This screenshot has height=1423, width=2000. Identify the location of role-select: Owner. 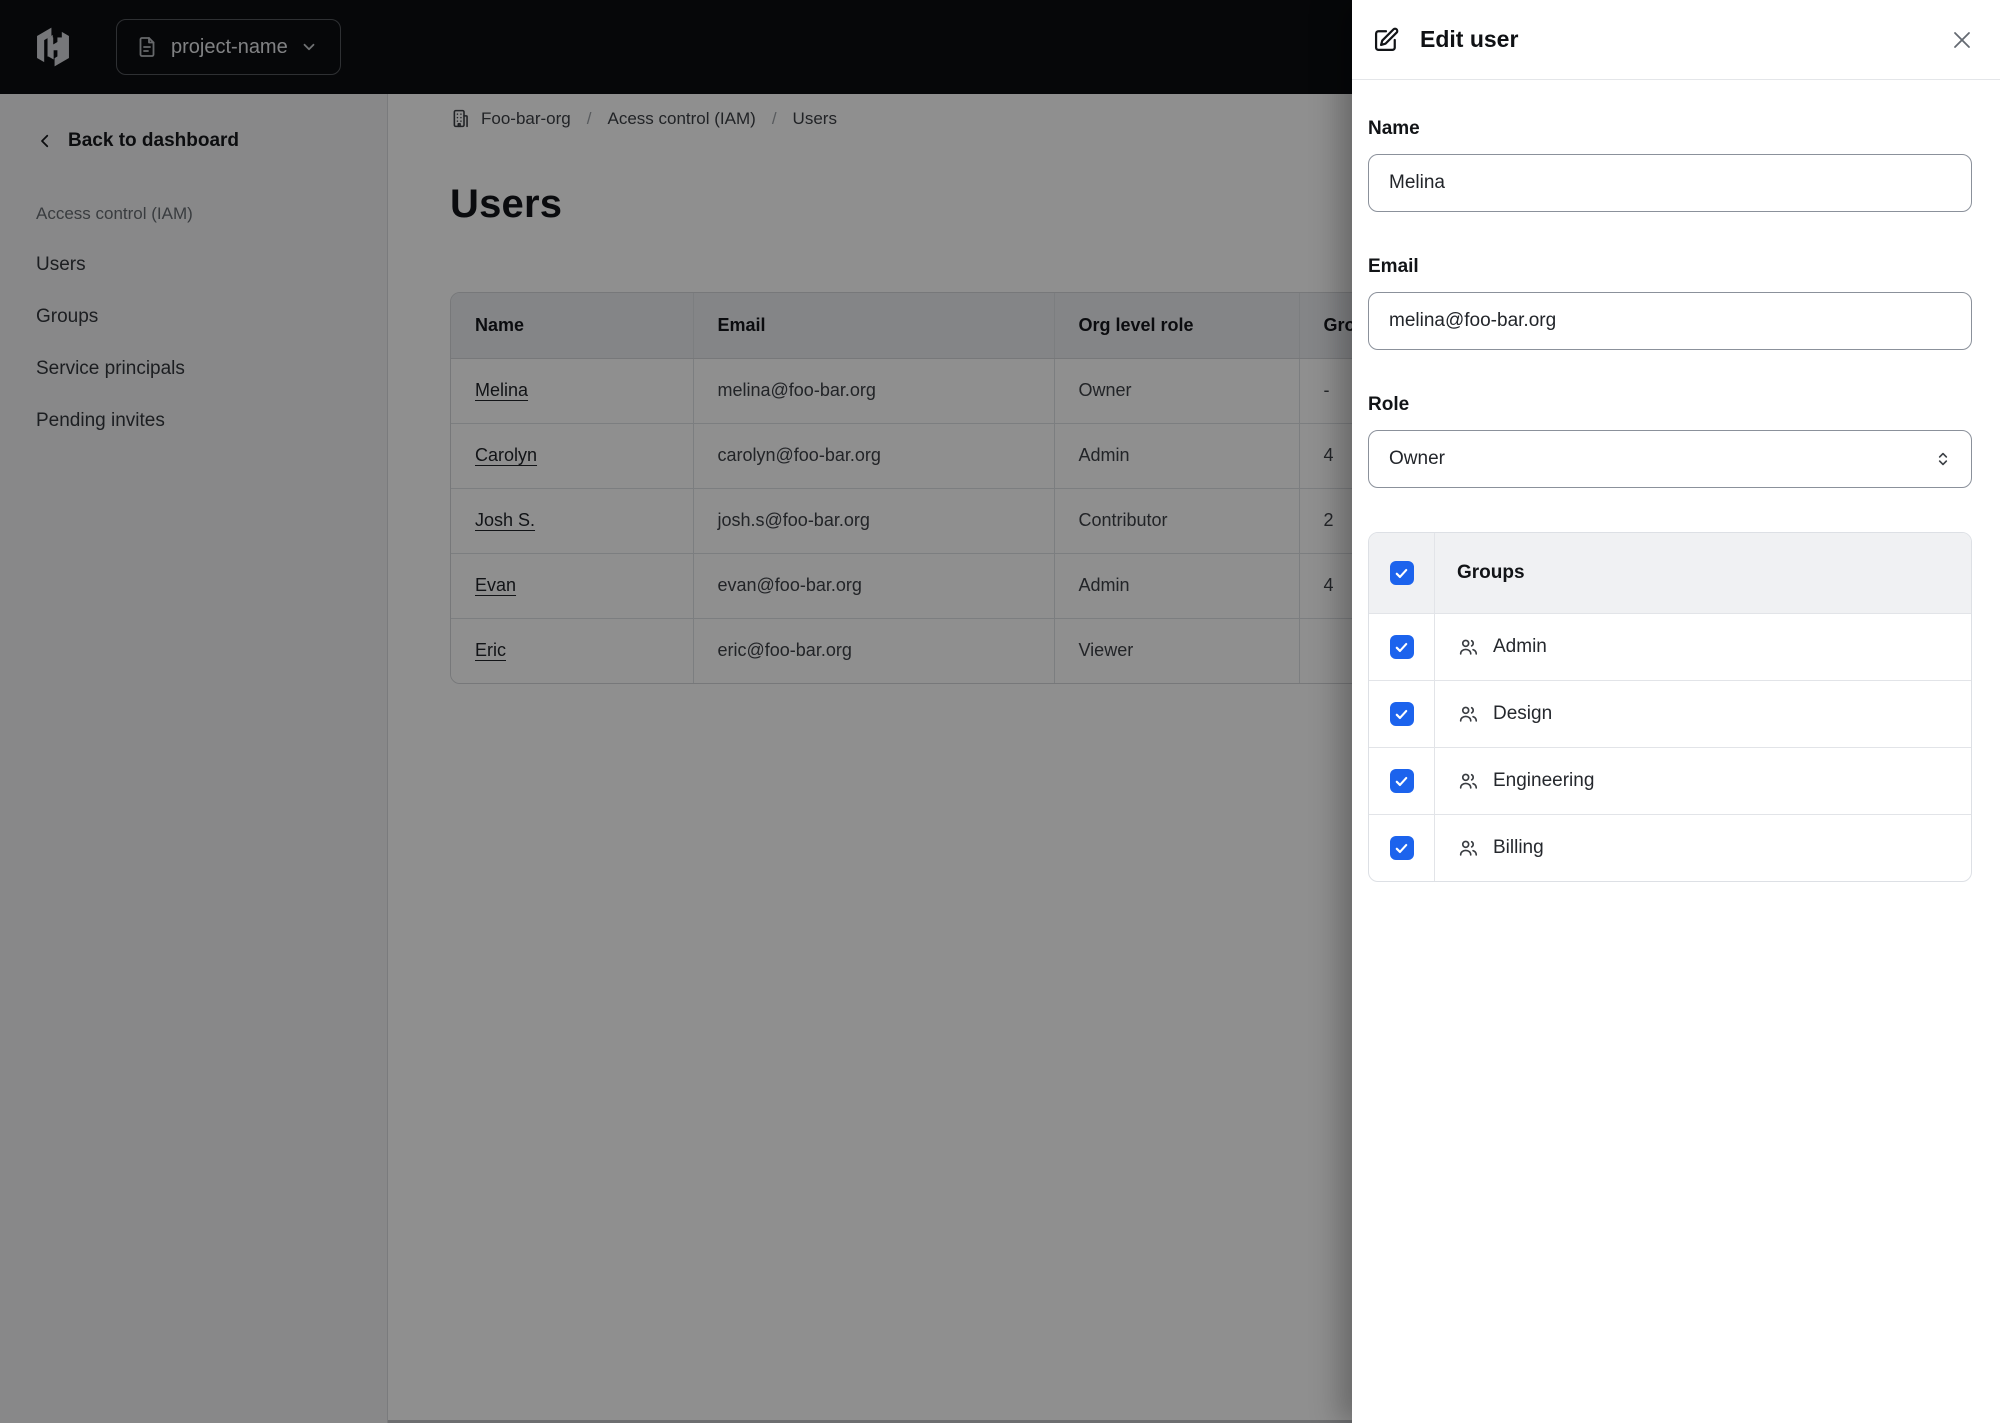
(1670, 459).